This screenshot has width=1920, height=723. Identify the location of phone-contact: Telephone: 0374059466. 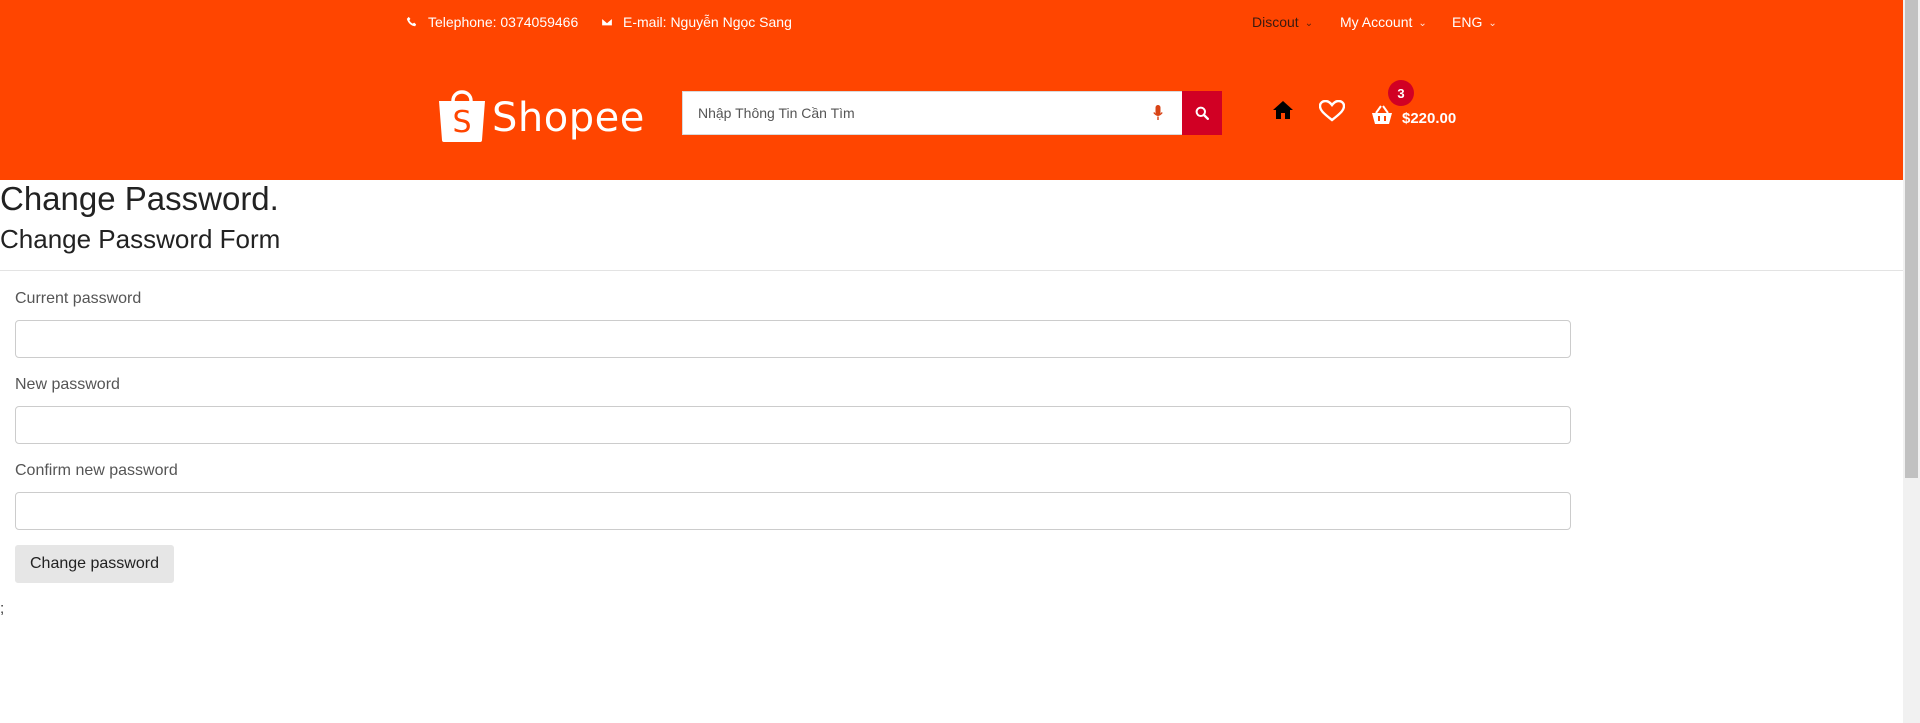
(492, 22).